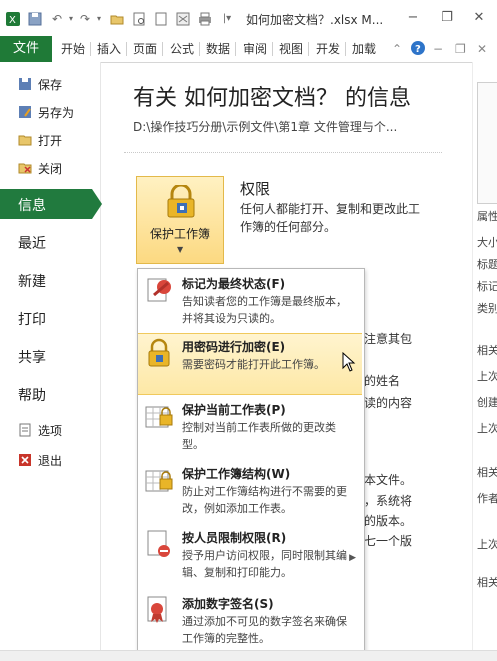 This screenshot has width=497, height=661. I want to click on nav-save: 保存, so click(40, 84).